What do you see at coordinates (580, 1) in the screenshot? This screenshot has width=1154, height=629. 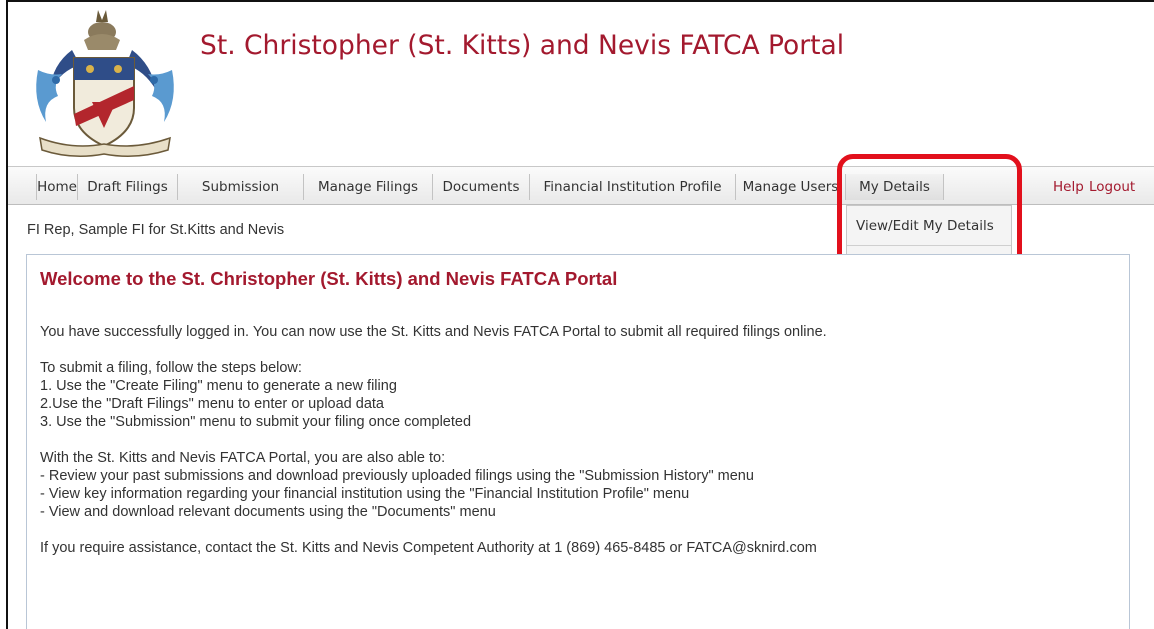 I see `screenshot-border-top` at bounding box center [580, 1].